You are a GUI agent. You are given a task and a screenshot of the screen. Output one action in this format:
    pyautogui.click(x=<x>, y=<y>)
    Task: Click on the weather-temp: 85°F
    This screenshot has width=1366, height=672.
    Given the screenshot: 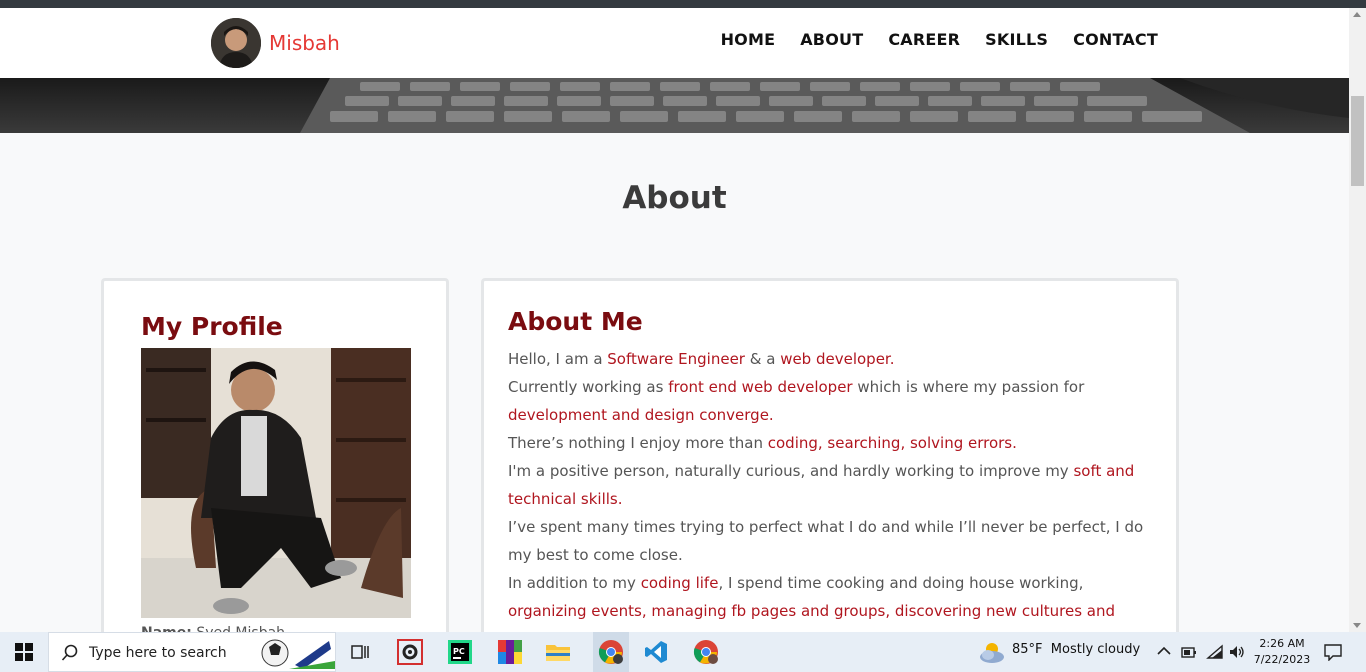 What is the action you would take?
    pyautogui.click(x=1027, y=649)
    